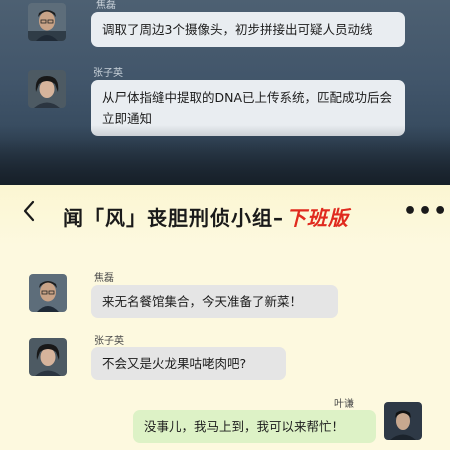 The image size is (450, 450). Describe the element at coordinates (29, 214) in the screenshot. I see `chevron-left-icon` at that location.